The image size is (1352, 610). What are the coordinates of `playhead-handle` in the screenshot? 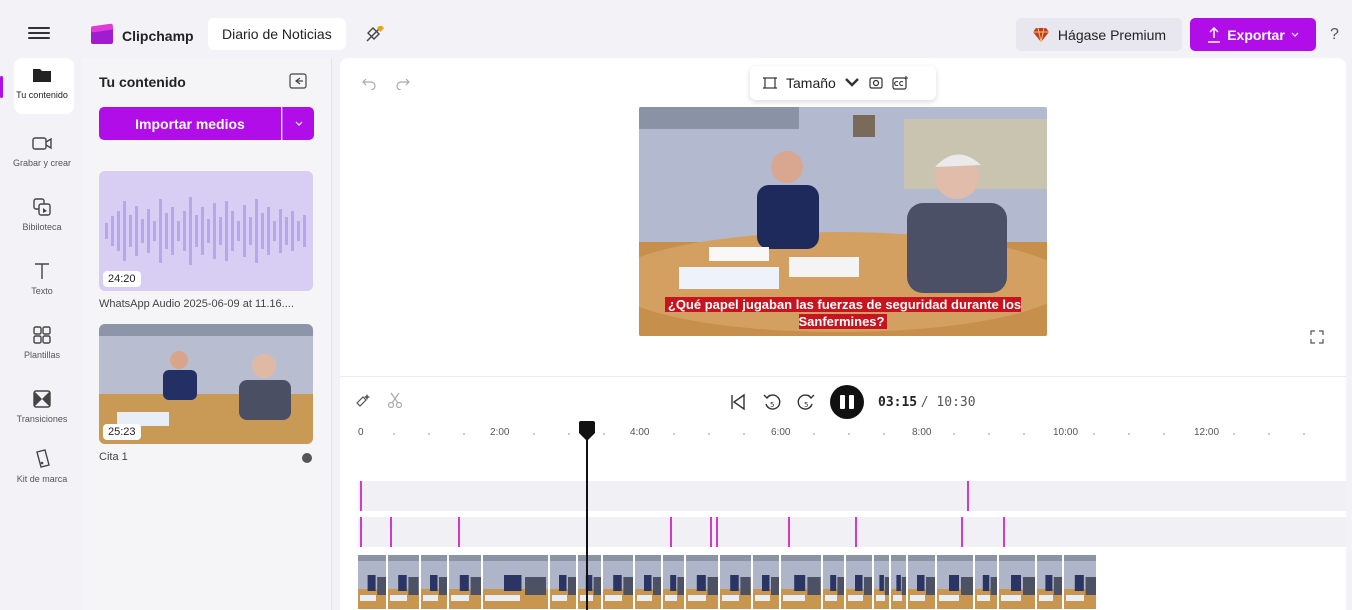 It's located at (587, 431).